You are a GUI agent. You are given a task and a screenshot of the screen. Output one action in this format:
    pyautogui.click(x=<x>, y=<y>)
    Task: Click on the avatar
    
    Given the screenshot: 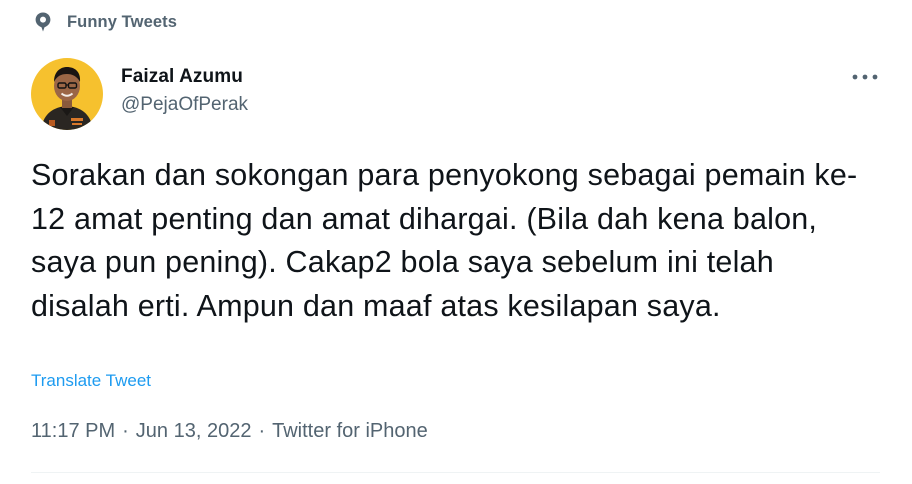 What is the action you would take?
    pyautogui.click(x=67, y=94)
    